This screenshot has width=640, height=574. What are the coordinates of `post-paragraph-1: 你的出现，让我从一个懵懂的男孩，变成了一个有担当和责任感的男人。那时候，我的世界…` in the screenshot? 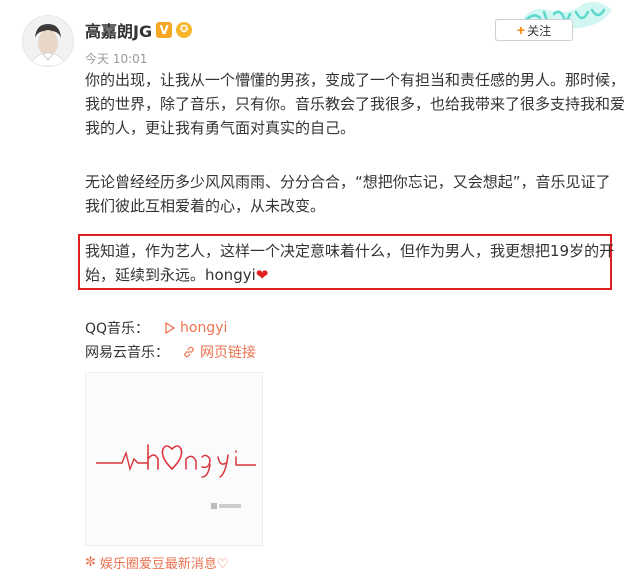 It's located at (355, 104).